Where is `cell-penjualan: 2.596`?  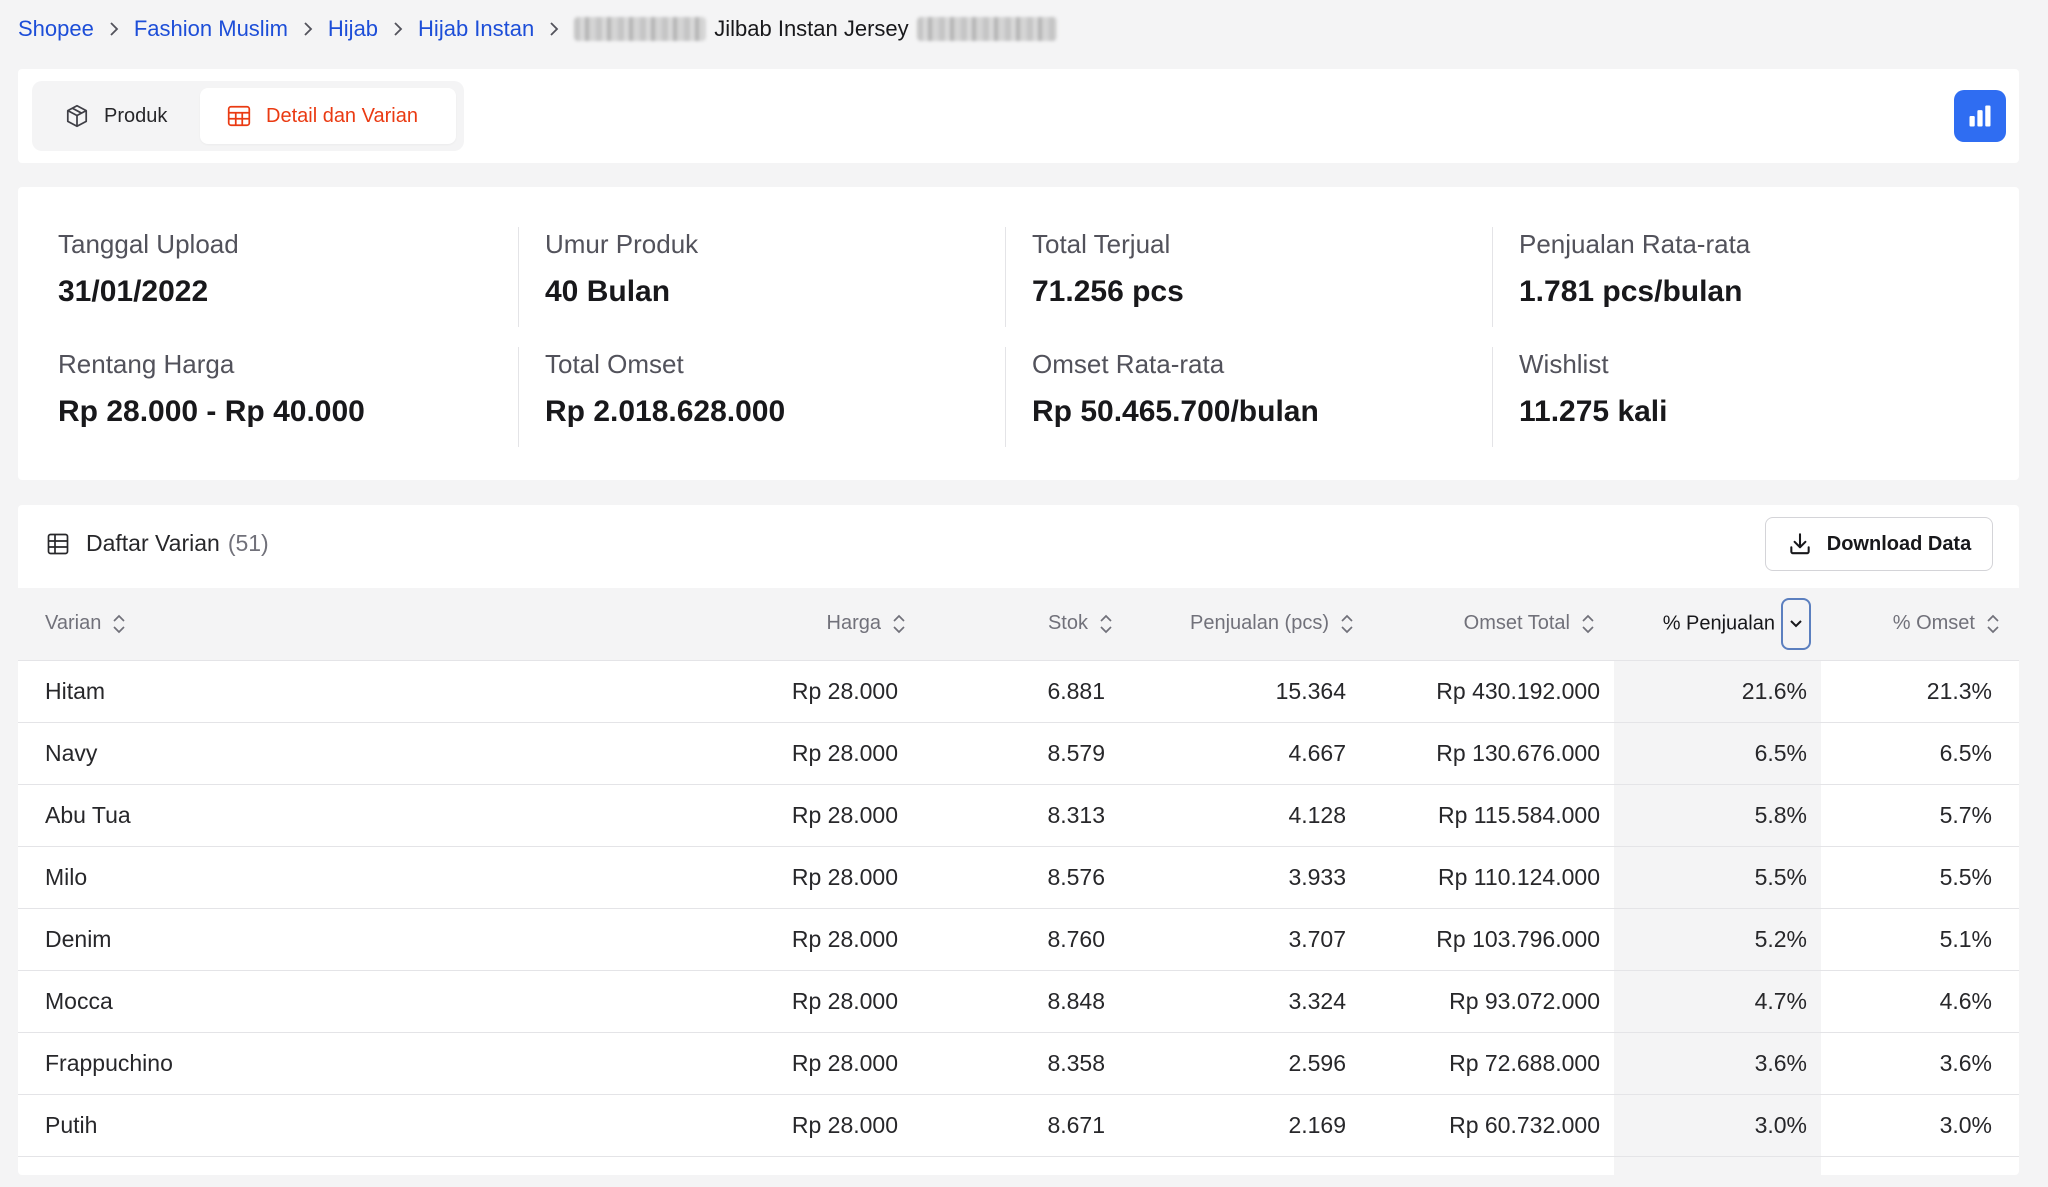
cell-penjualan: 2.596 is located at coordinates (1252, 1063).